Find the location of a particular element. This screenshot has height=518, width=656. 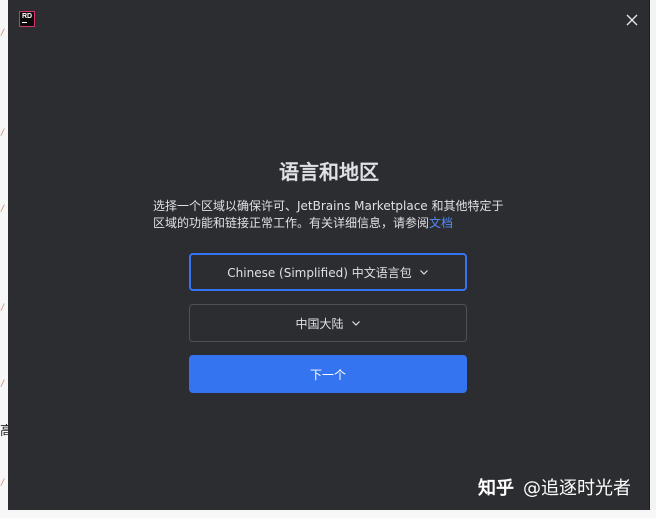

language-select-value: Chinese (Simplified) 中文语言包 is located at coordinates (319, 272).